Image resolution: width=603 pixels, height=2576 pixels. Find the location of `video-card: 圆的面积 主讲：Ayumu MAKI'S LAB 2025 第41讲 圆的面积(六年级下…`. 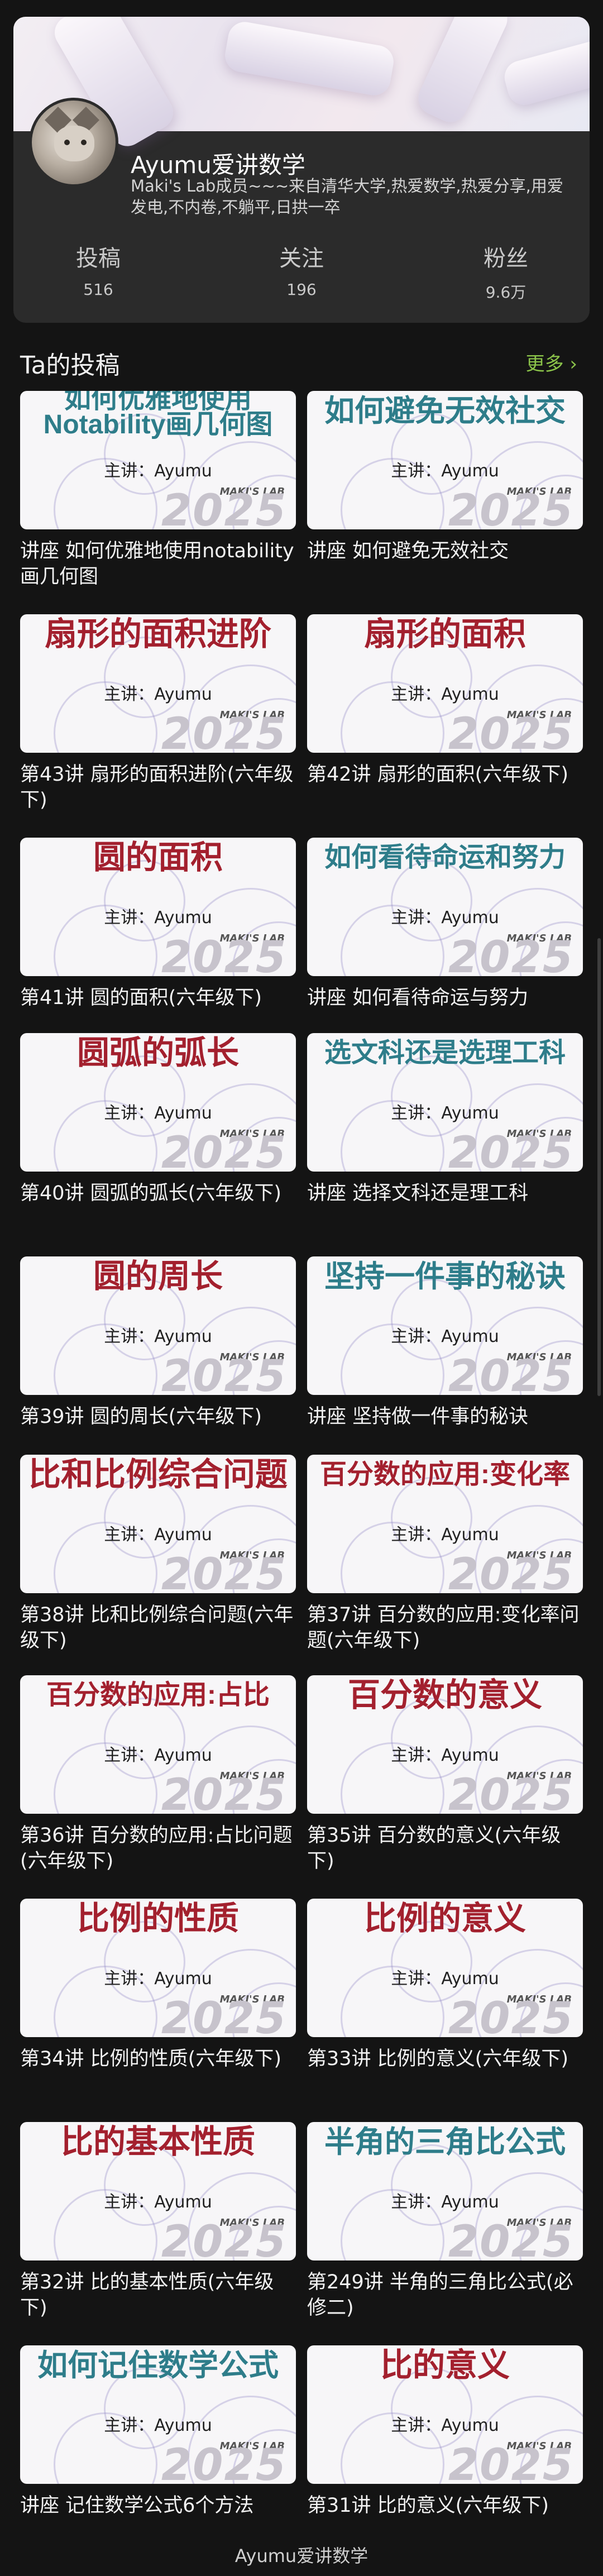

video-card: 圆的面积 主讲：Ayumu MAKI'S LAB 2025 第41讲 圆的面积(六年级下… is located at coordinates (158, 925).